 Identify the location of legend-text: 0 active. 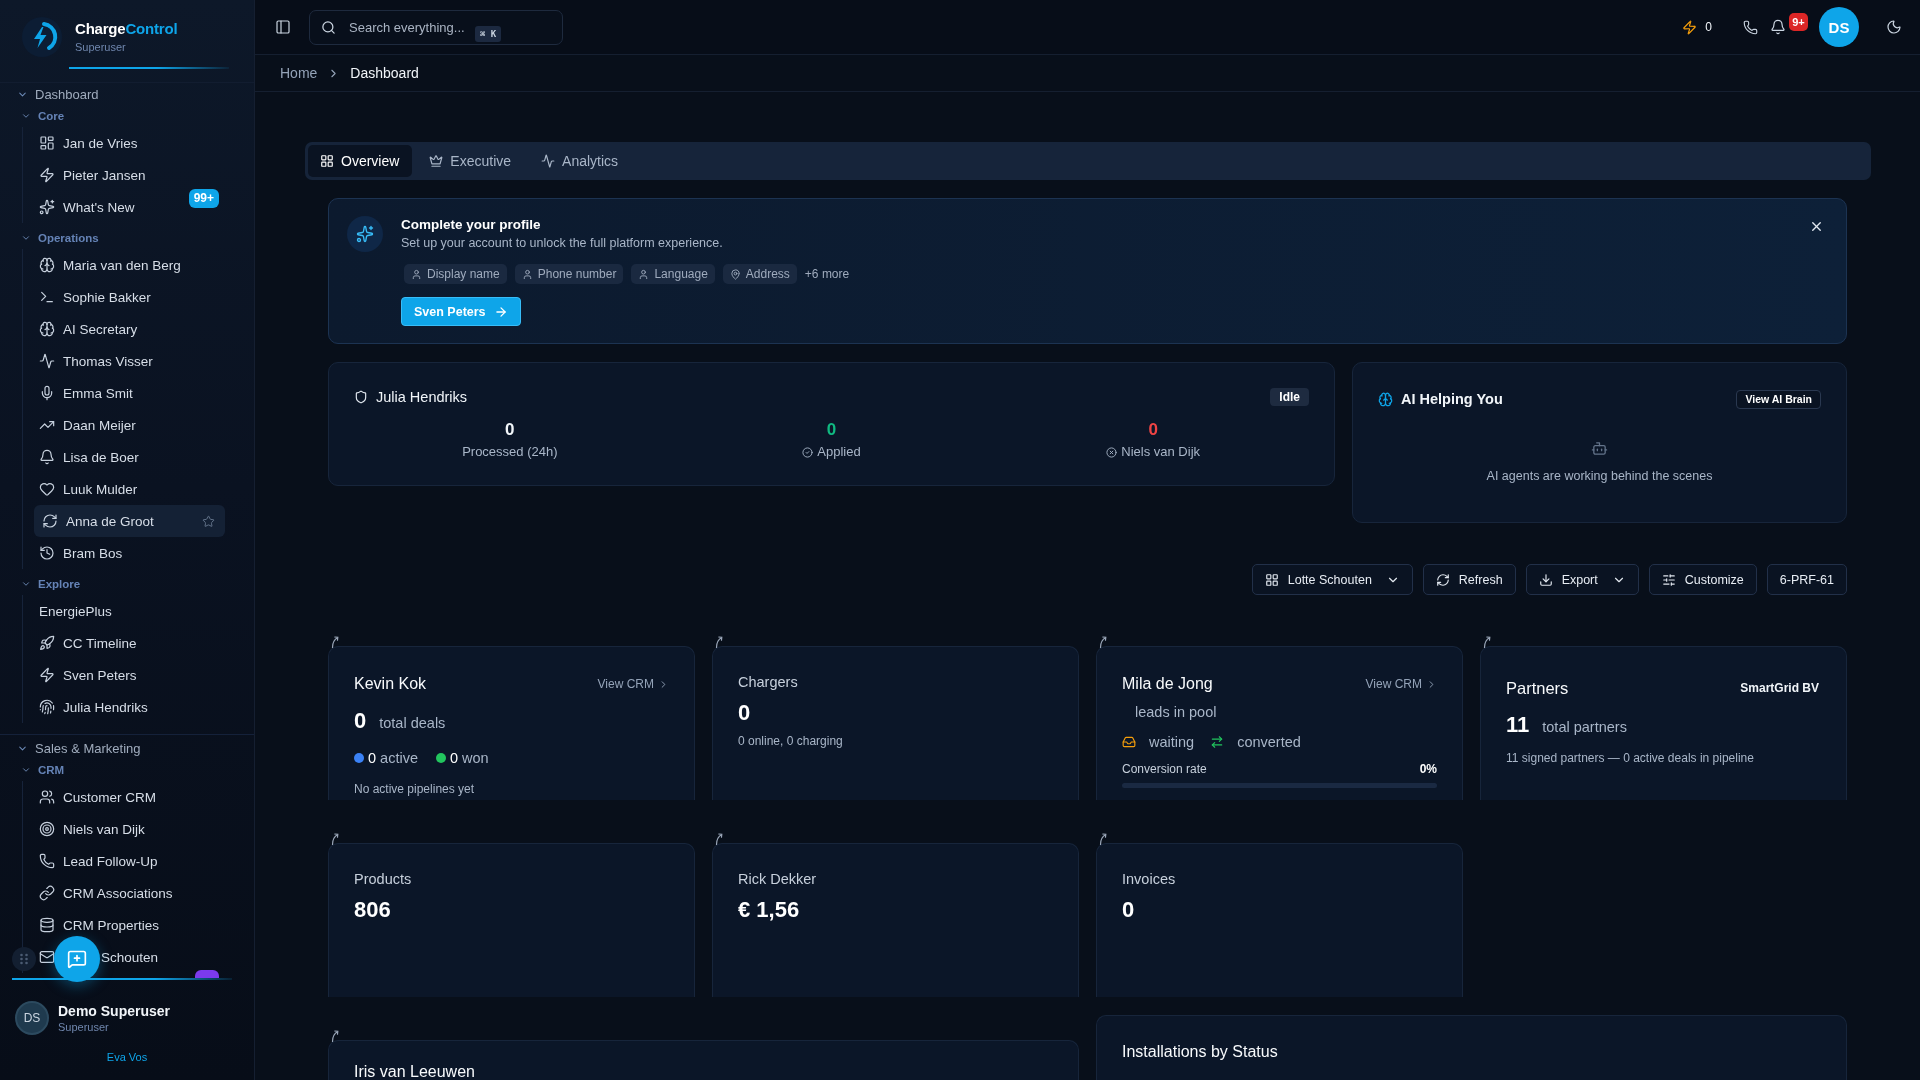
(393, 758).